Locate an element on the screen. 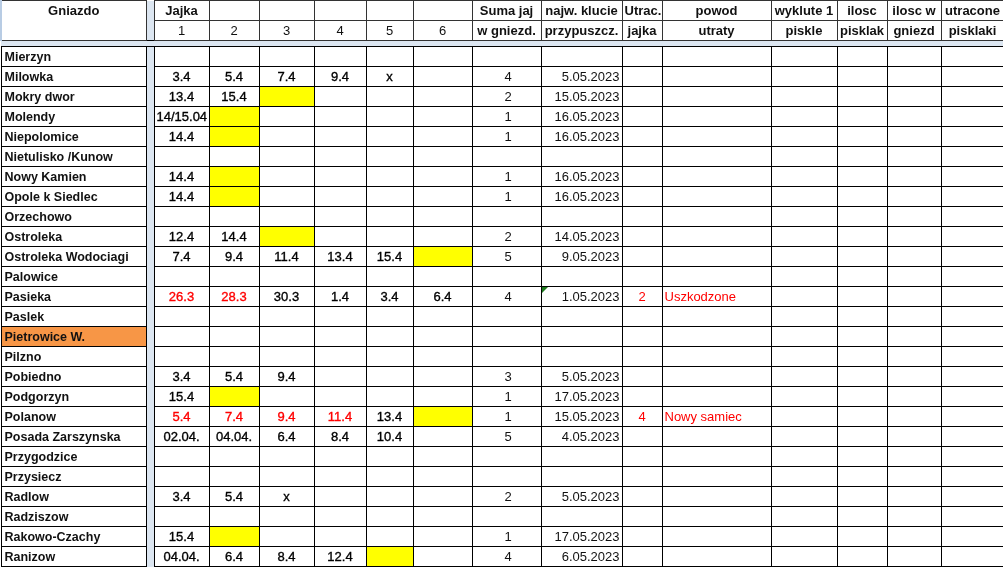 This screenshot has width=1003, height=574. nest-name: Opole k Siedlec is located at coordinates (51, 196).